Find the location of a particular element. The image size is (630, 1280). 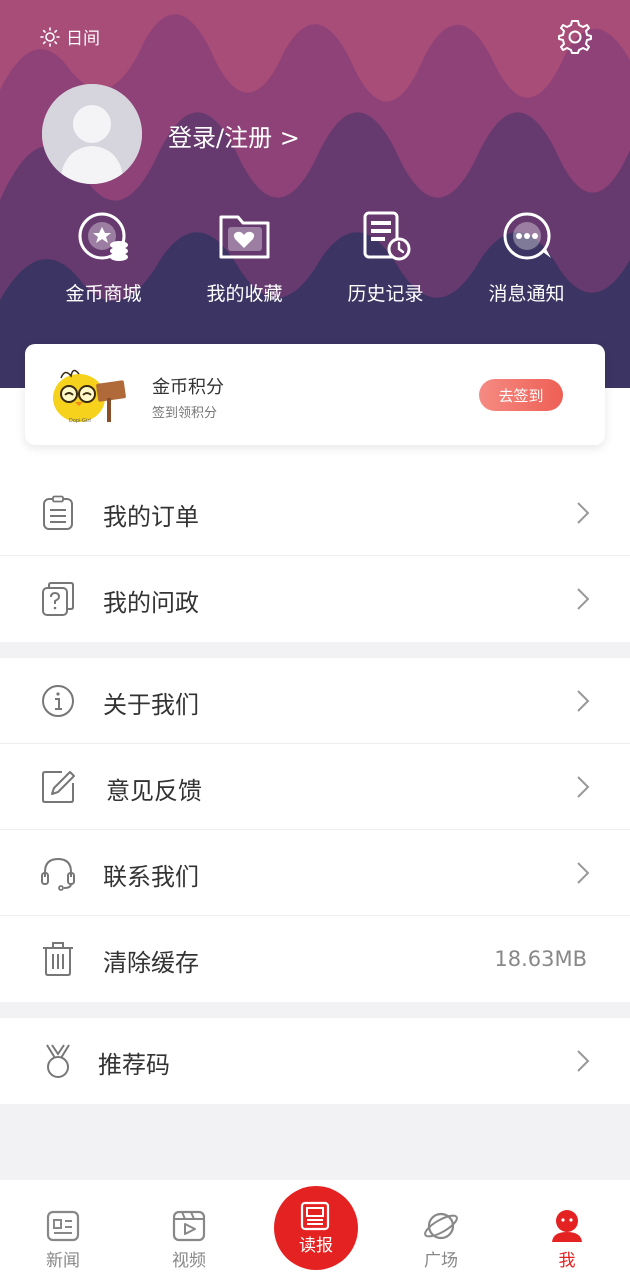

trash-icon is located at coordinates (58, 959).